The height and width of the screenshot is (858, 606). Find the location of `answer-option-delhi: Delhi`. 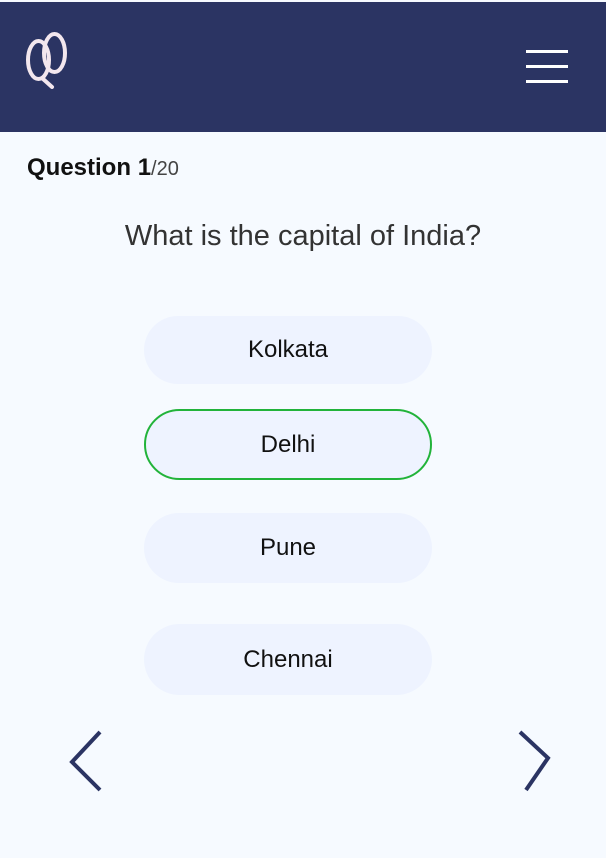

answer-option-delhi: Delhi is located at coordinates (288, 444).